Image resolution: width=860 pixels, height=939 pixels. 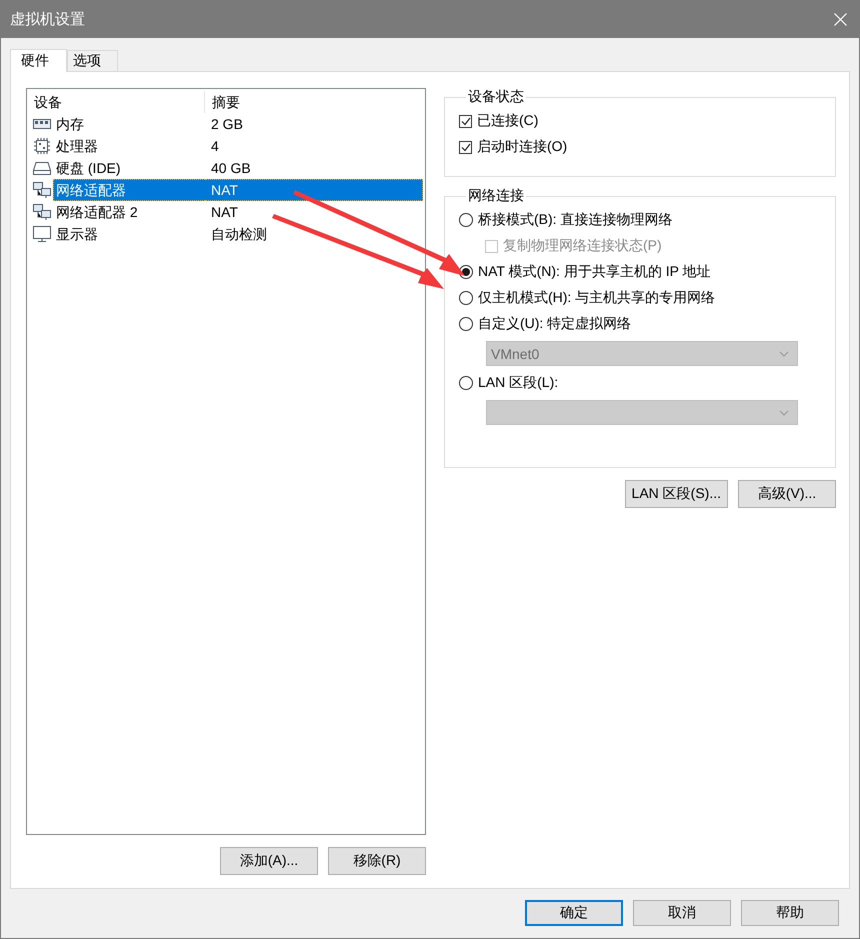 What do you see at coordinates (518, 383) in the screenshot?
I see `radio-label: LAN 区段(L):` at bounding box center [518, 383].